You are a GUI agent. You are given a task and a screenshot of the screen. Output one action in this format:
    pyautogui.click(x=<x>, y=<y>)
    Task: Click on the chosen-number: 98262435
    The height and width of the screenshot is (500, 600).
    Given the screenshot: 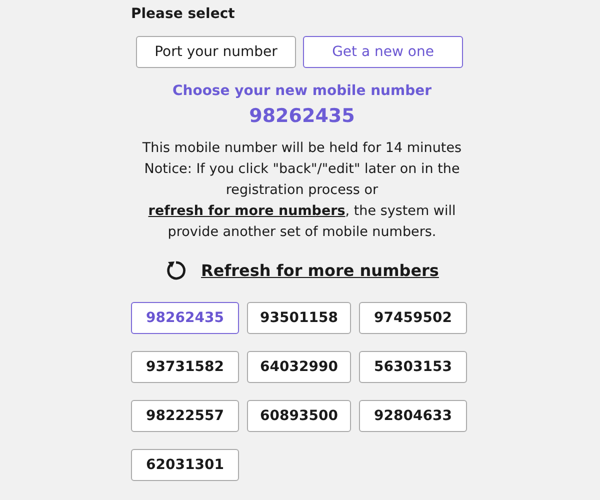 What is the action you would take?
    pyautogui.click(x=302, y=116)
    